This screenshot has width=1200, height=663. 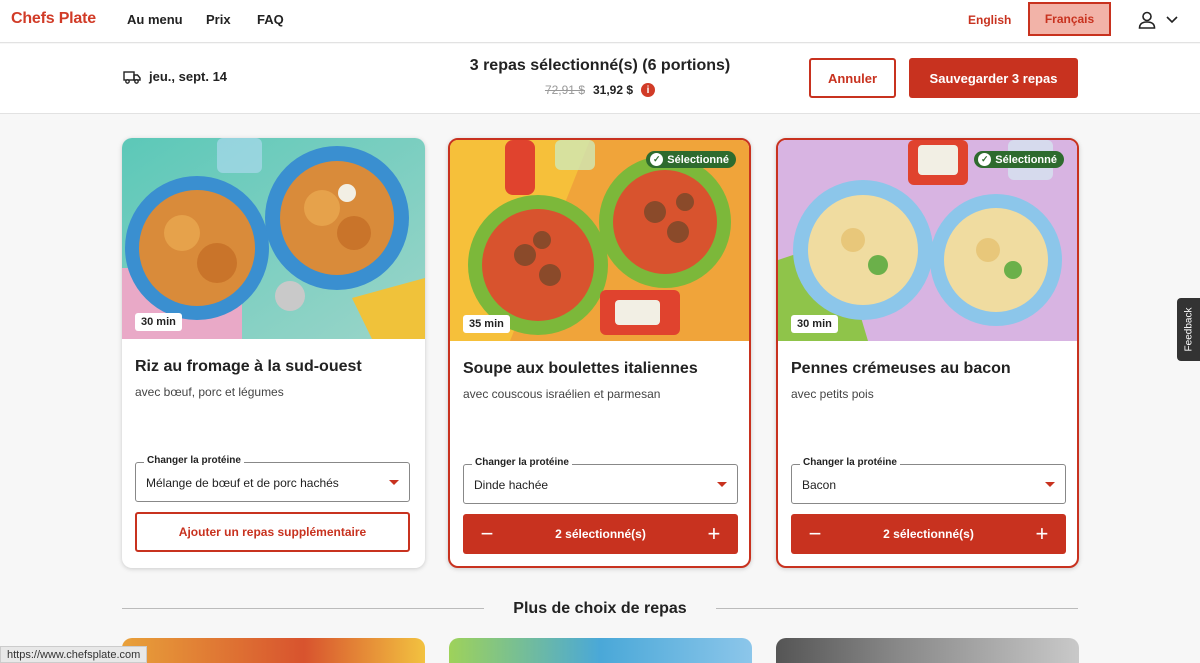 What do you see at coordinates (901, 369) in the screenshot?
I see `meal-title: Pennes crémeuses au bacon` at bounding box center [901, 369].